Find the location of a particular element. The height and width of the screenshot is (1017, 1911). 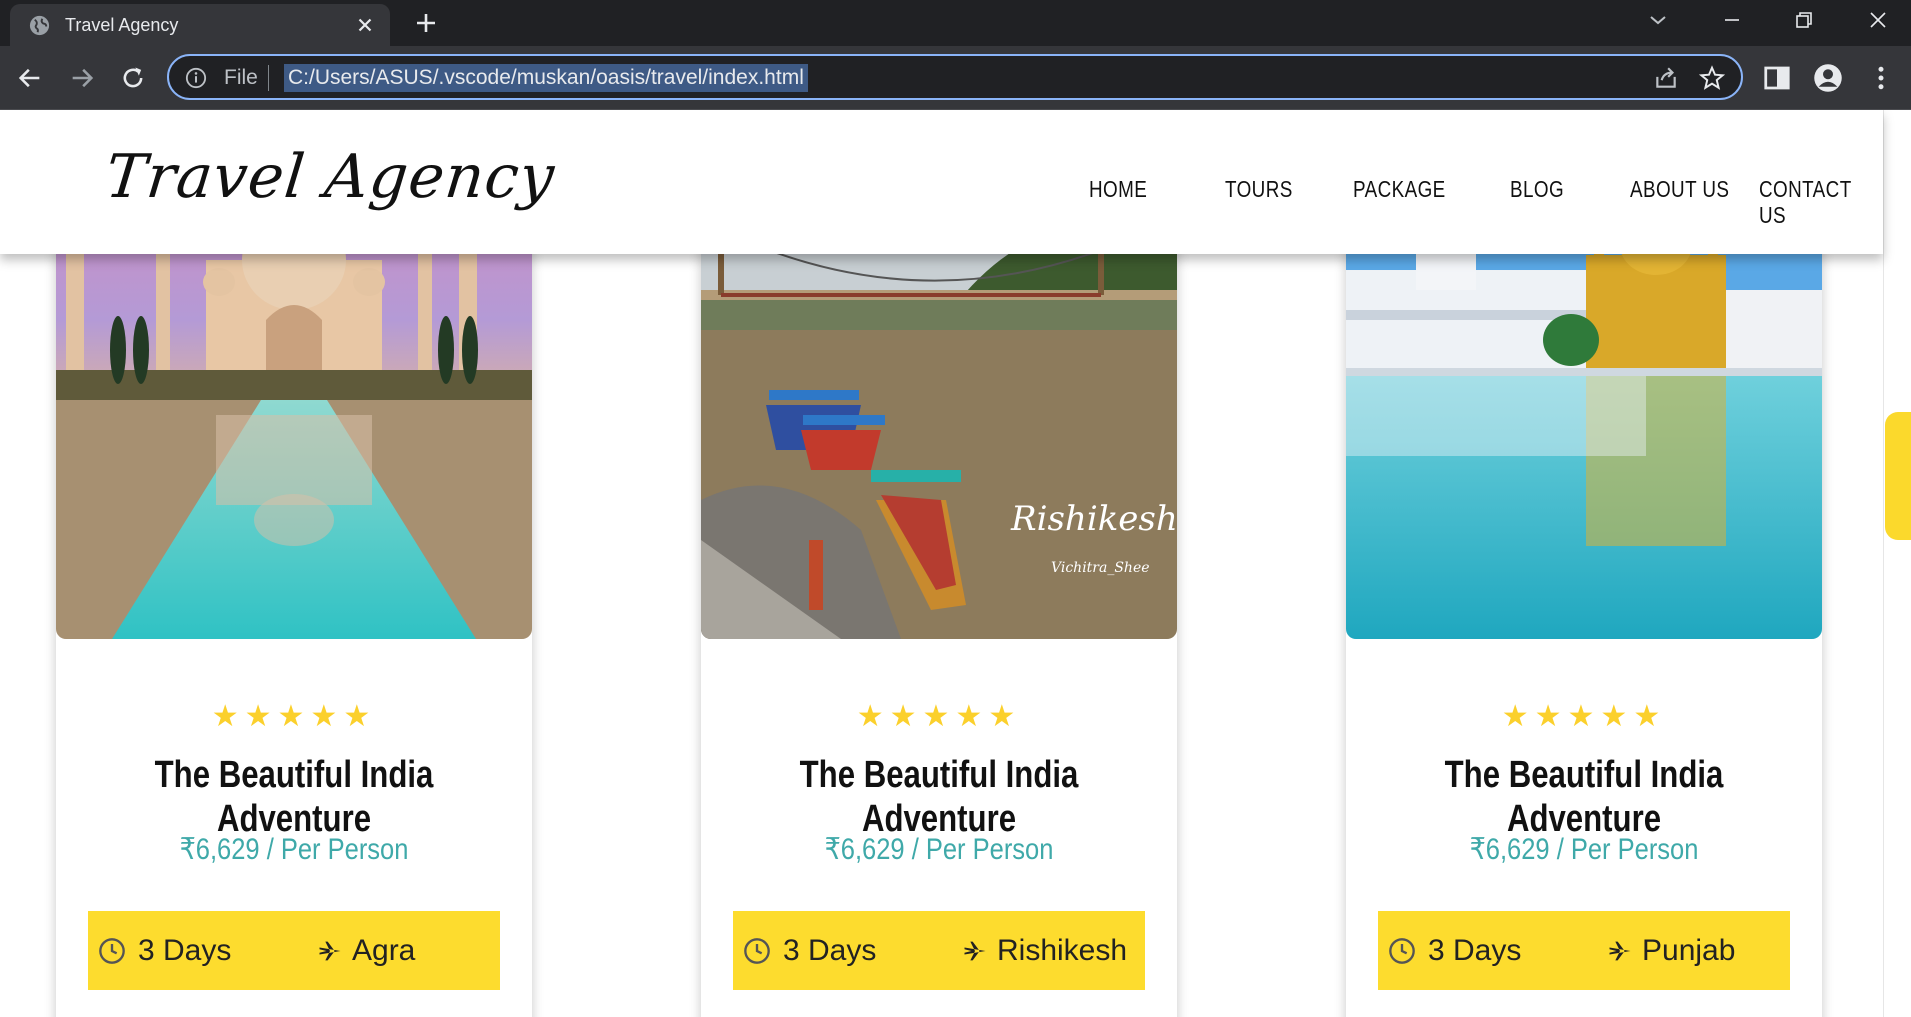

globe-icon is located at coordinates (39, 25).